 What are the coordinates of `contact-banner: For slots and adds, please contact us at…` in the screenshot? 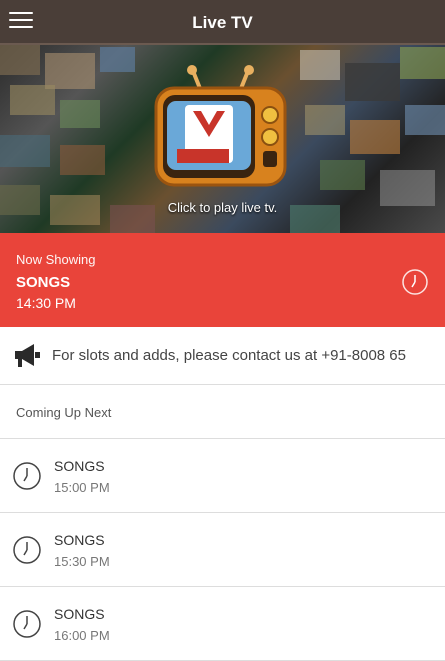 It's located at (222, 356).